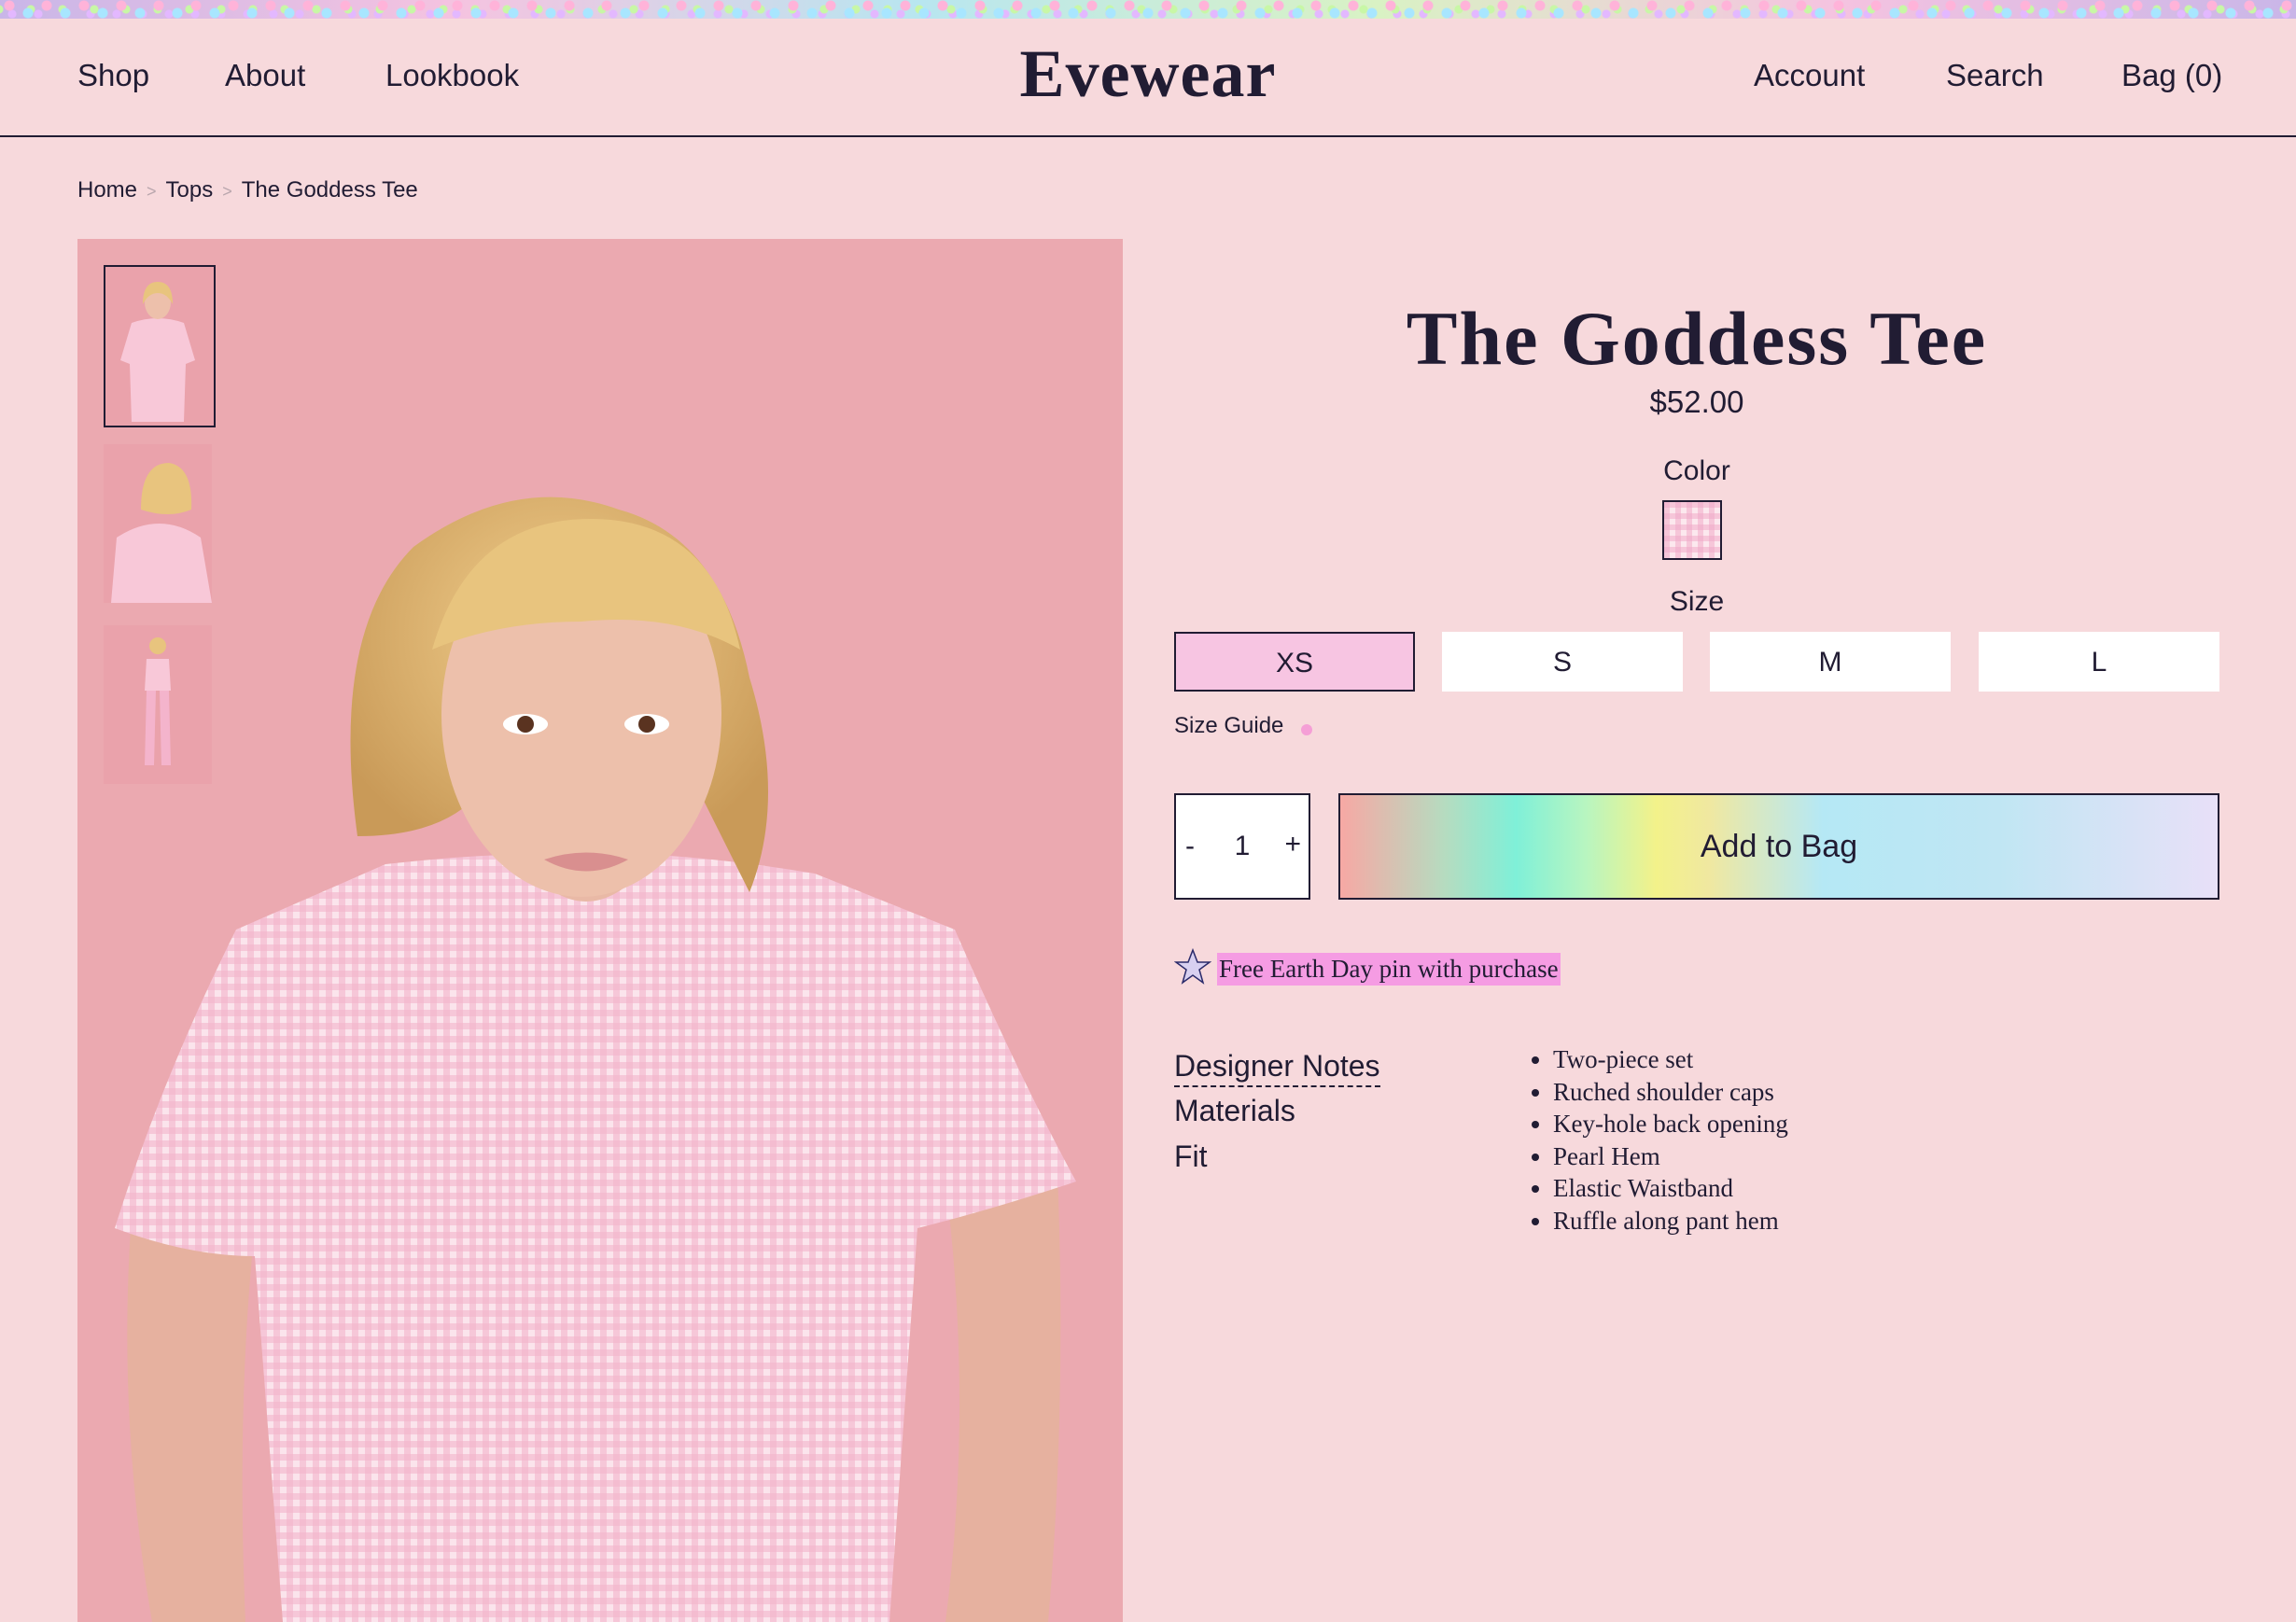  Describe the element at coordinates (158, 704) in the screenshot. I see `thumbnail-full-body` at that location.